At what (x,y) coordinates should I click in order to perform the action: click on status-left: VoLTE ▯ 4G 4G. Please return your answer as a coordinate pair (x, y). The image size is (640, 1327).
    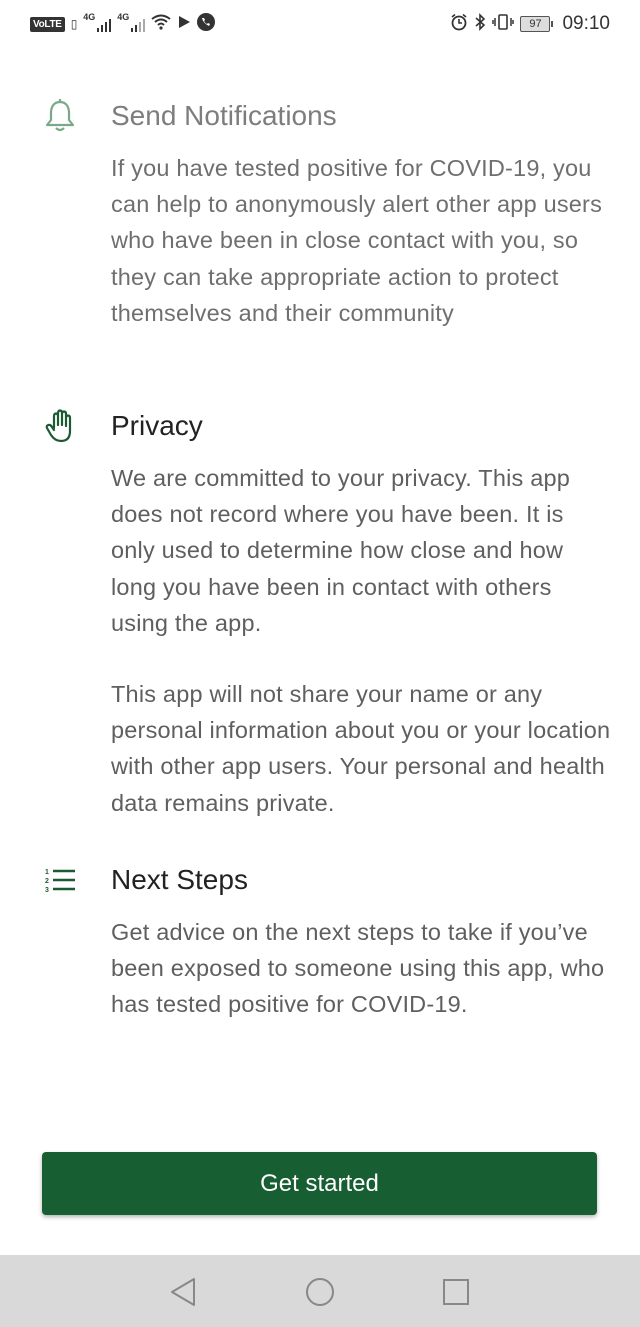
    Looking at the image, I should click on (123, 24).